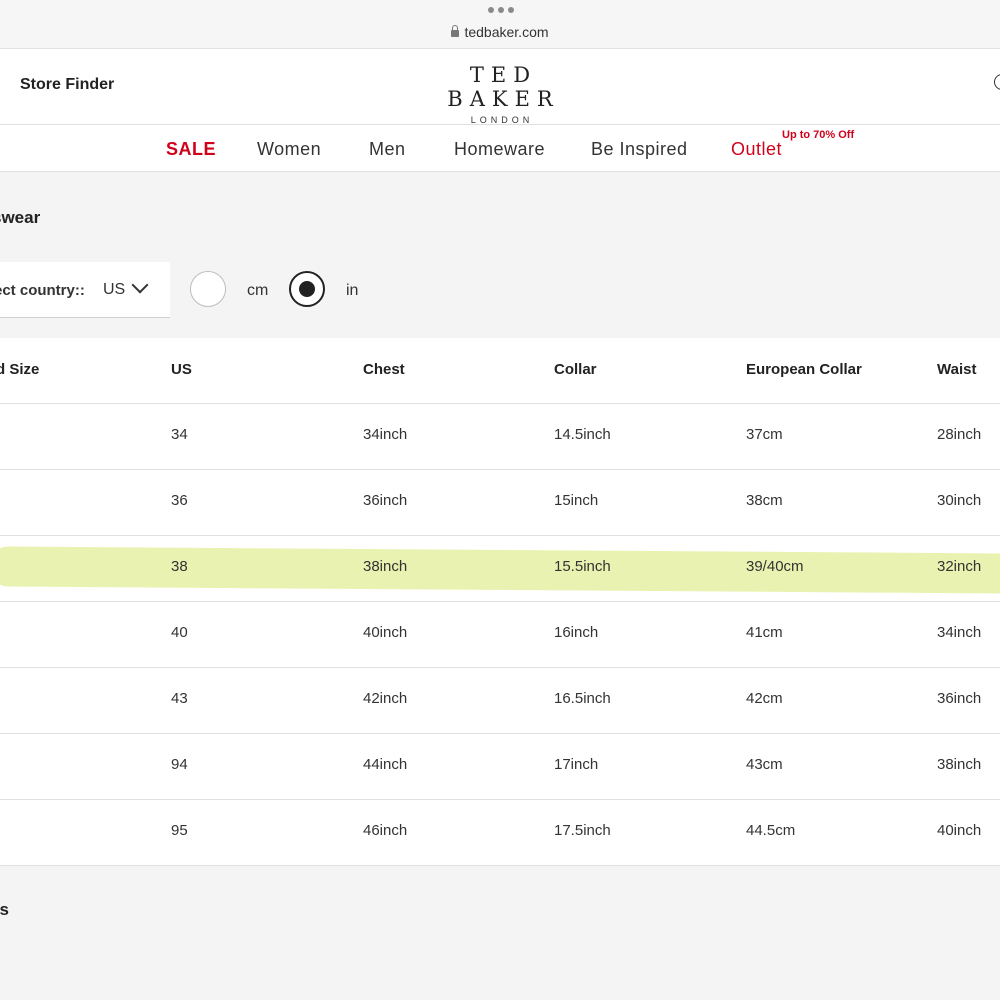  What do you see at coordinates (179, 566) in the screenshot?
I see `table-cell: 38` at bounding box center [179, 566].